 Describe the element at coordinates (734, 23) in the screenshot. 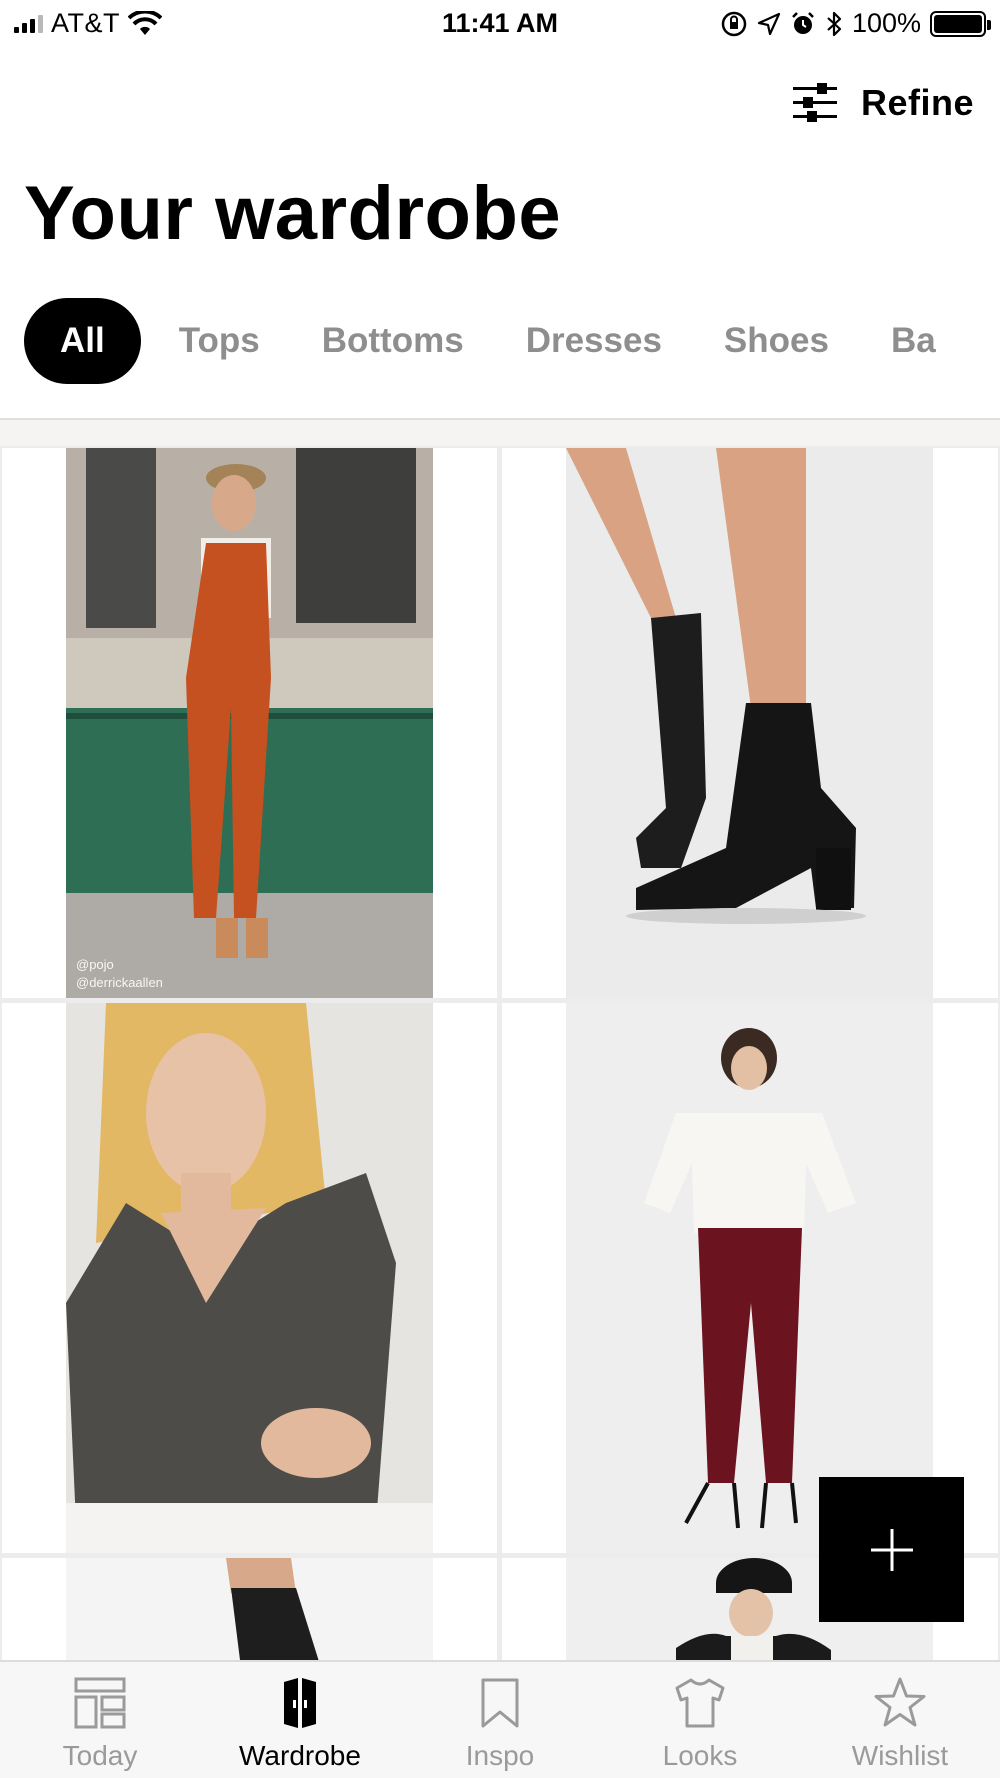

I see `orientation-lock-icon` at that location.